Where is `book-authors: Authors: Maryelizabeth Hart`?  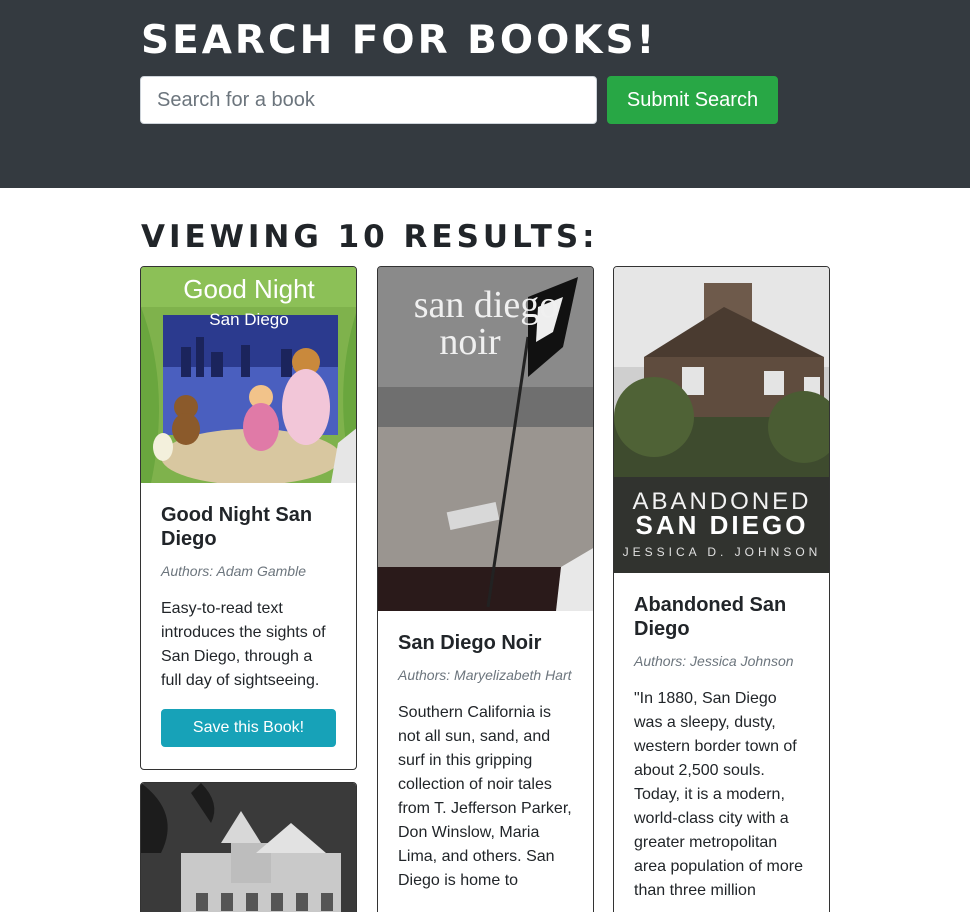
book-authors: Authors: Maryelizabeth Hart is located at coordinates (485, 675).